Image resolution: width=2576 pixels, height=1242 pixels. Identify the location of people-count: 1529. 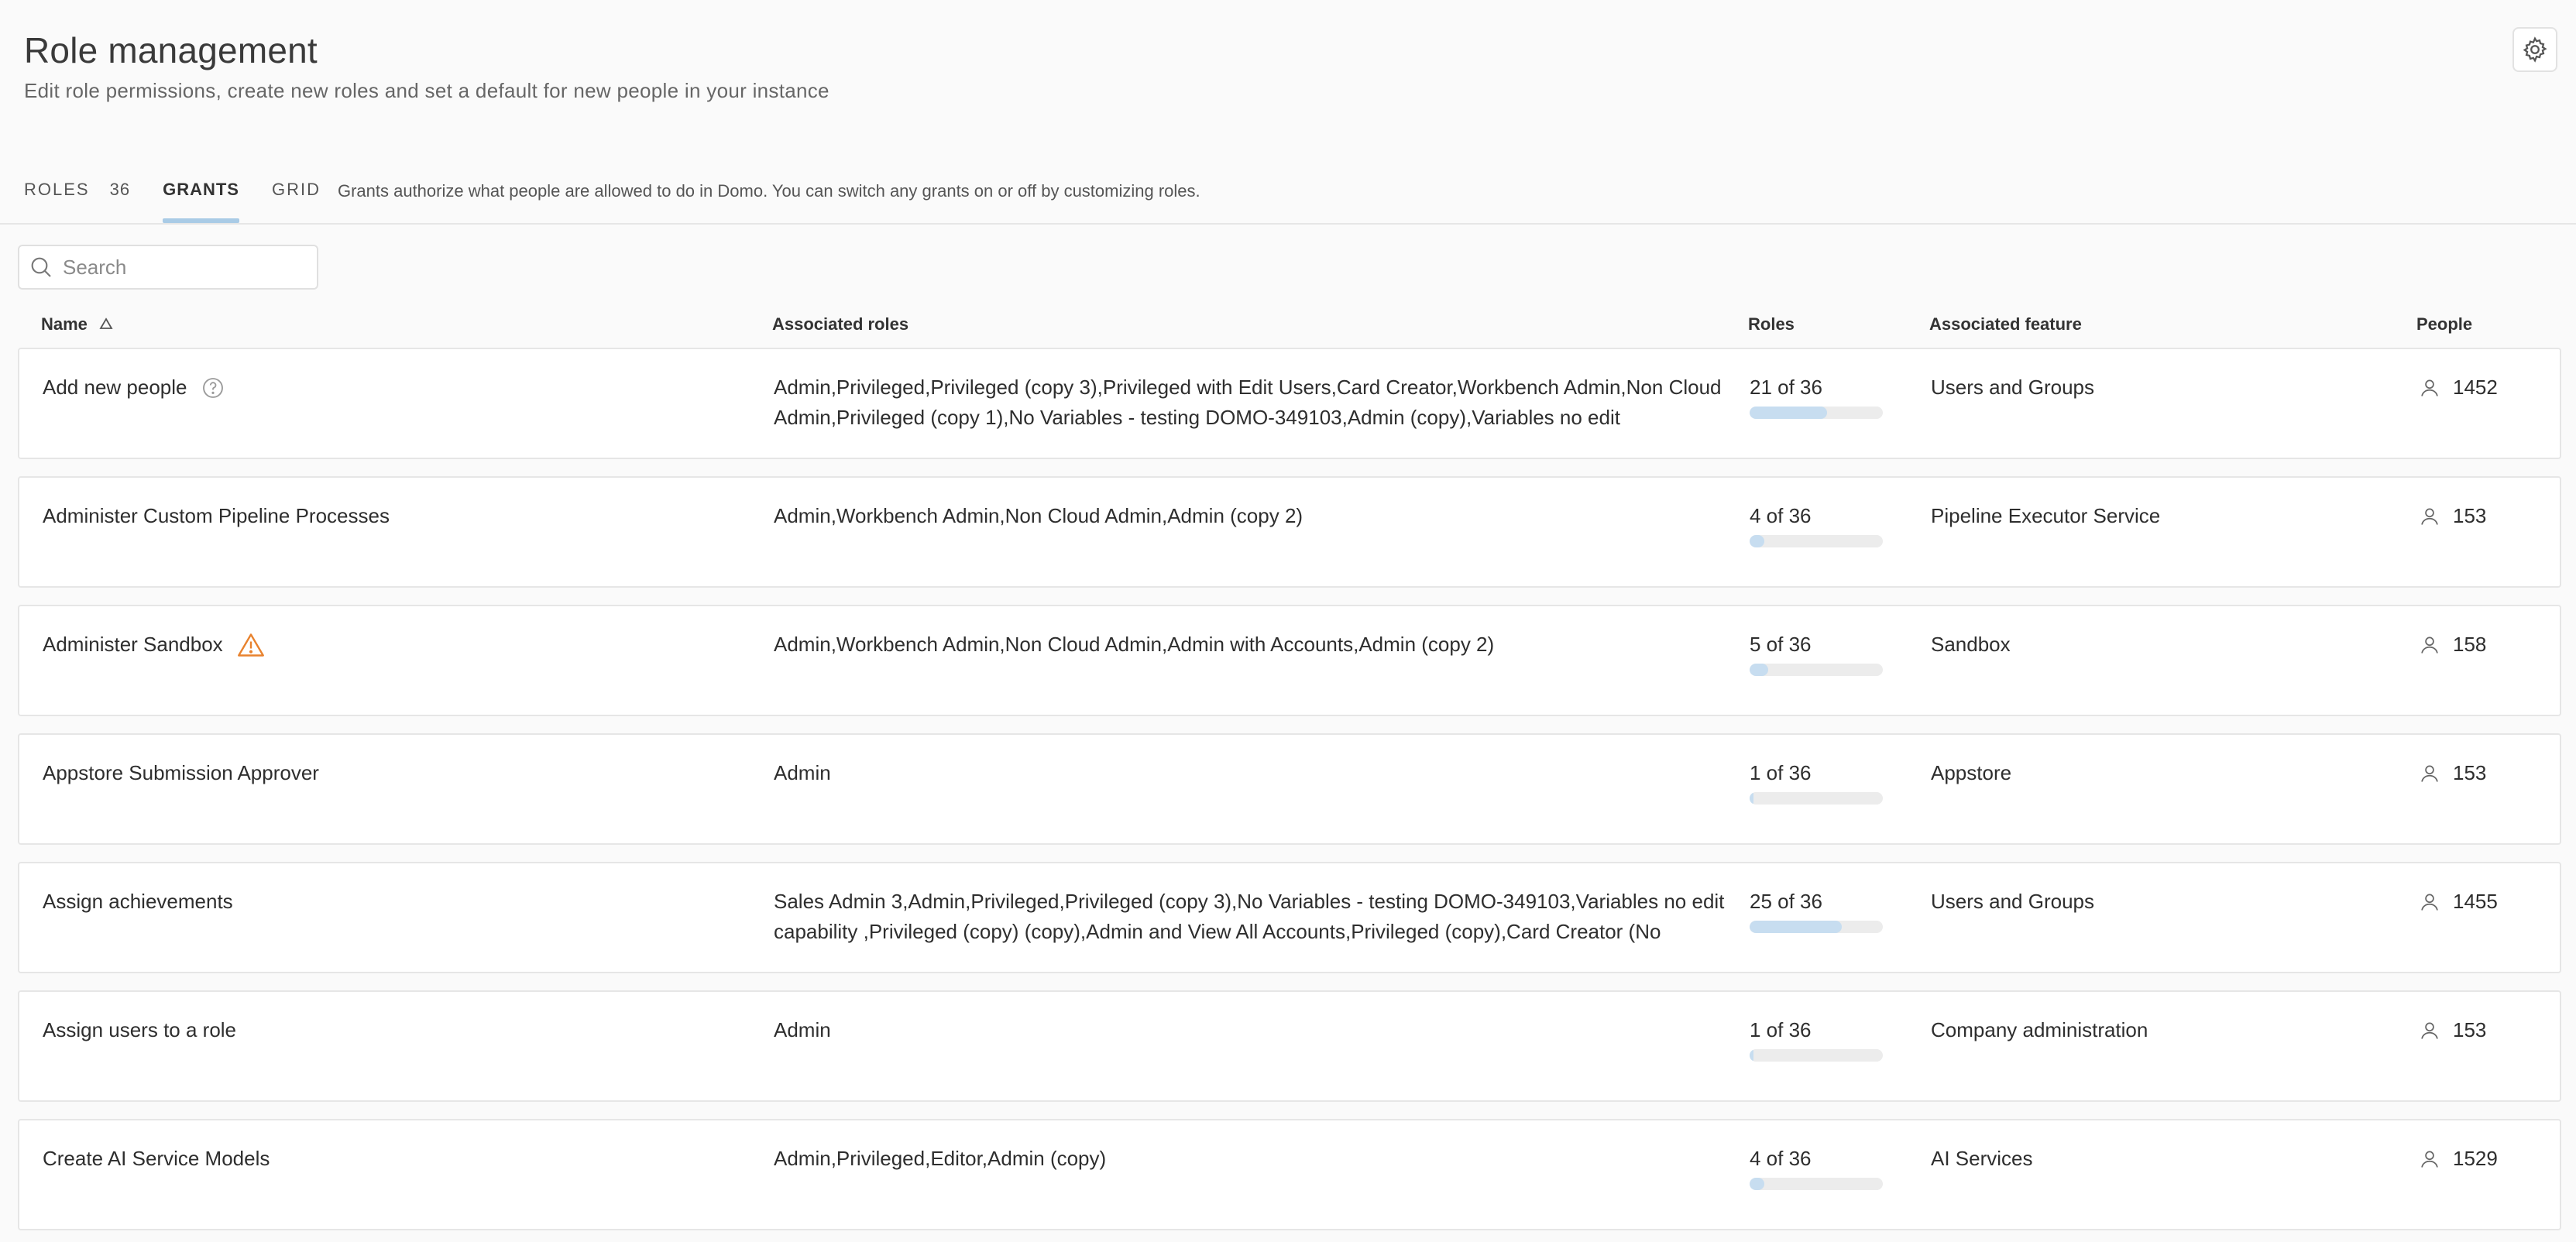
(2475, 1158).